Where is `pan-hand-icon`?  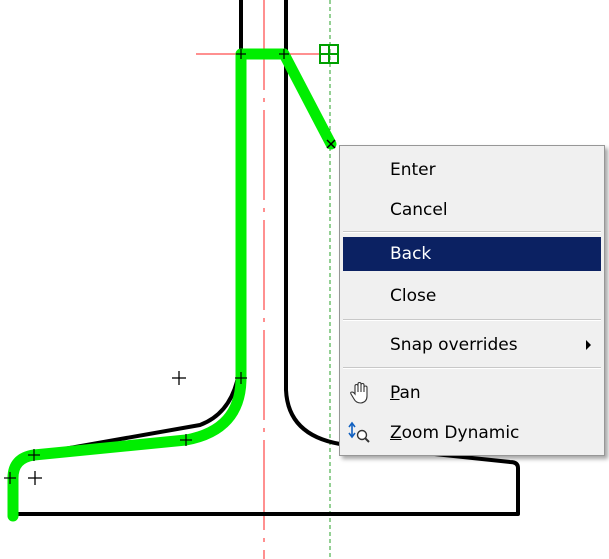
pan-hand-icon is located at coordinates (359, 392).